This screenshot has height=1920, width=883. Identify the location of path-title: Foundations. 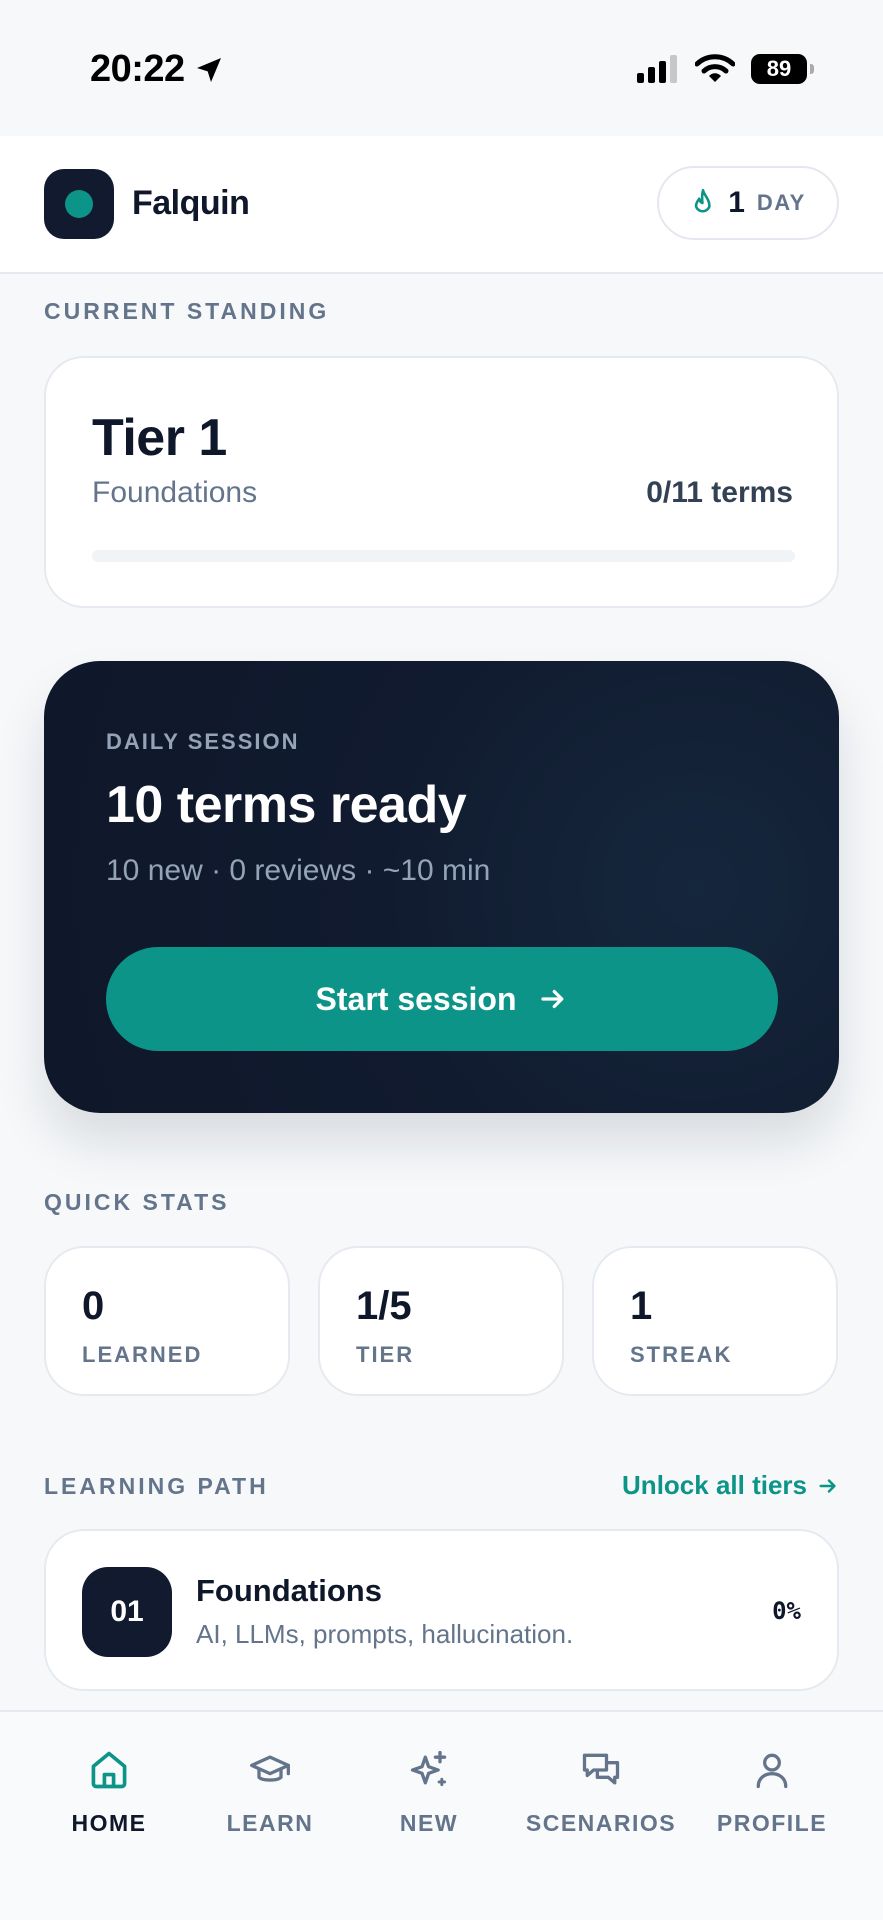
(289, 1590).